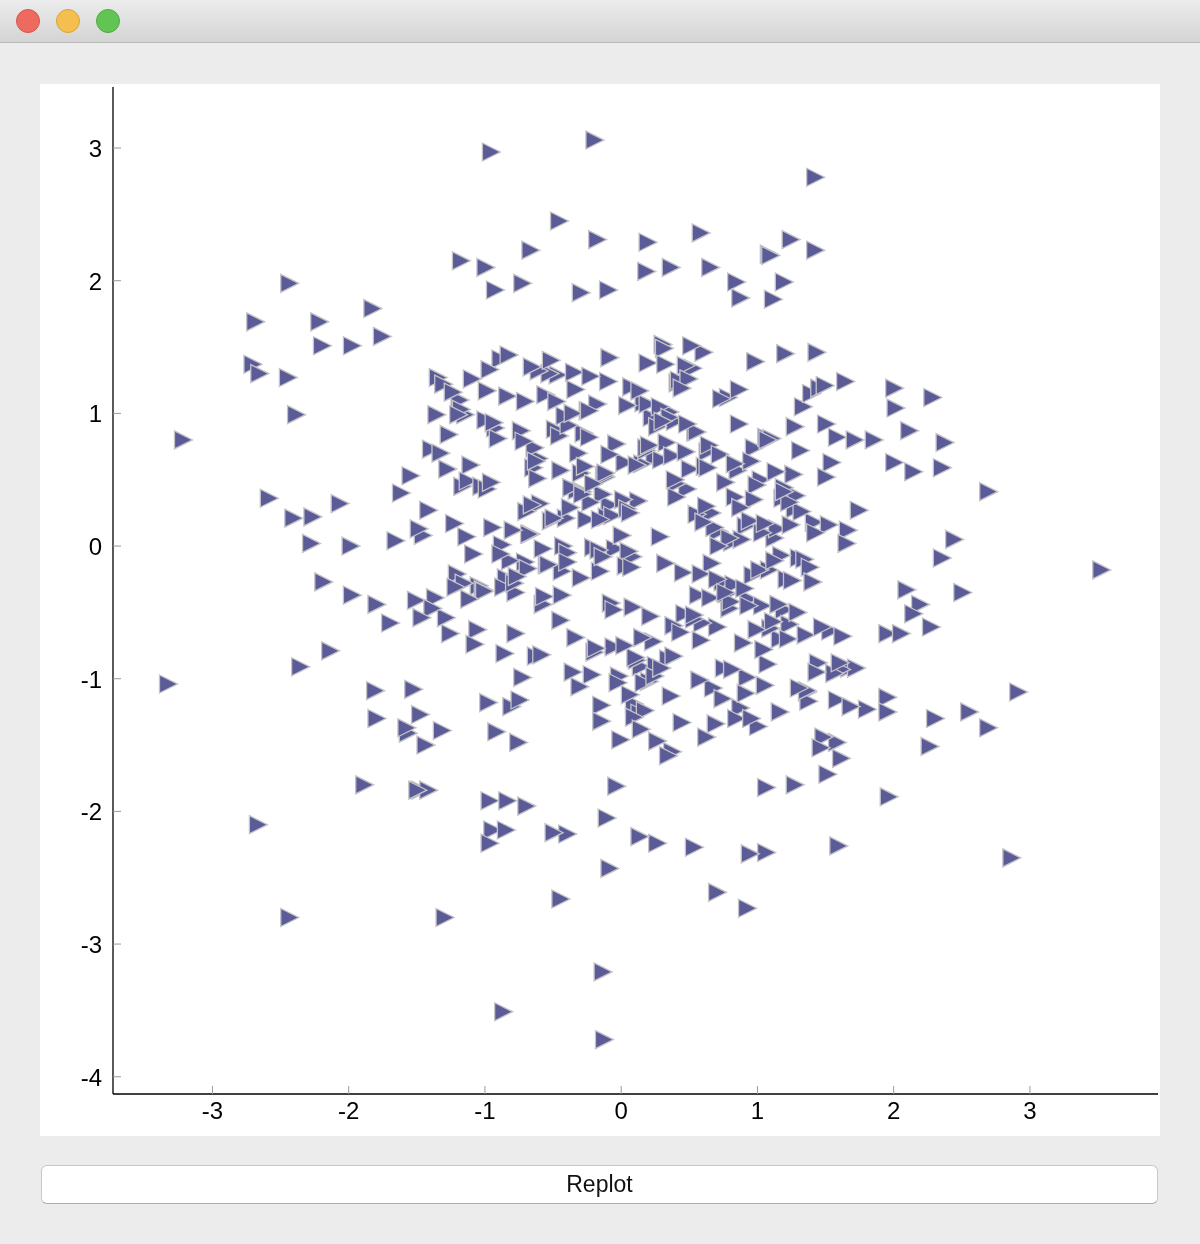 The image size is (1200, 1244). Describe the element at coordinates (91, 679) in the screenshot. I see `y-tick-label: -1` at that location.